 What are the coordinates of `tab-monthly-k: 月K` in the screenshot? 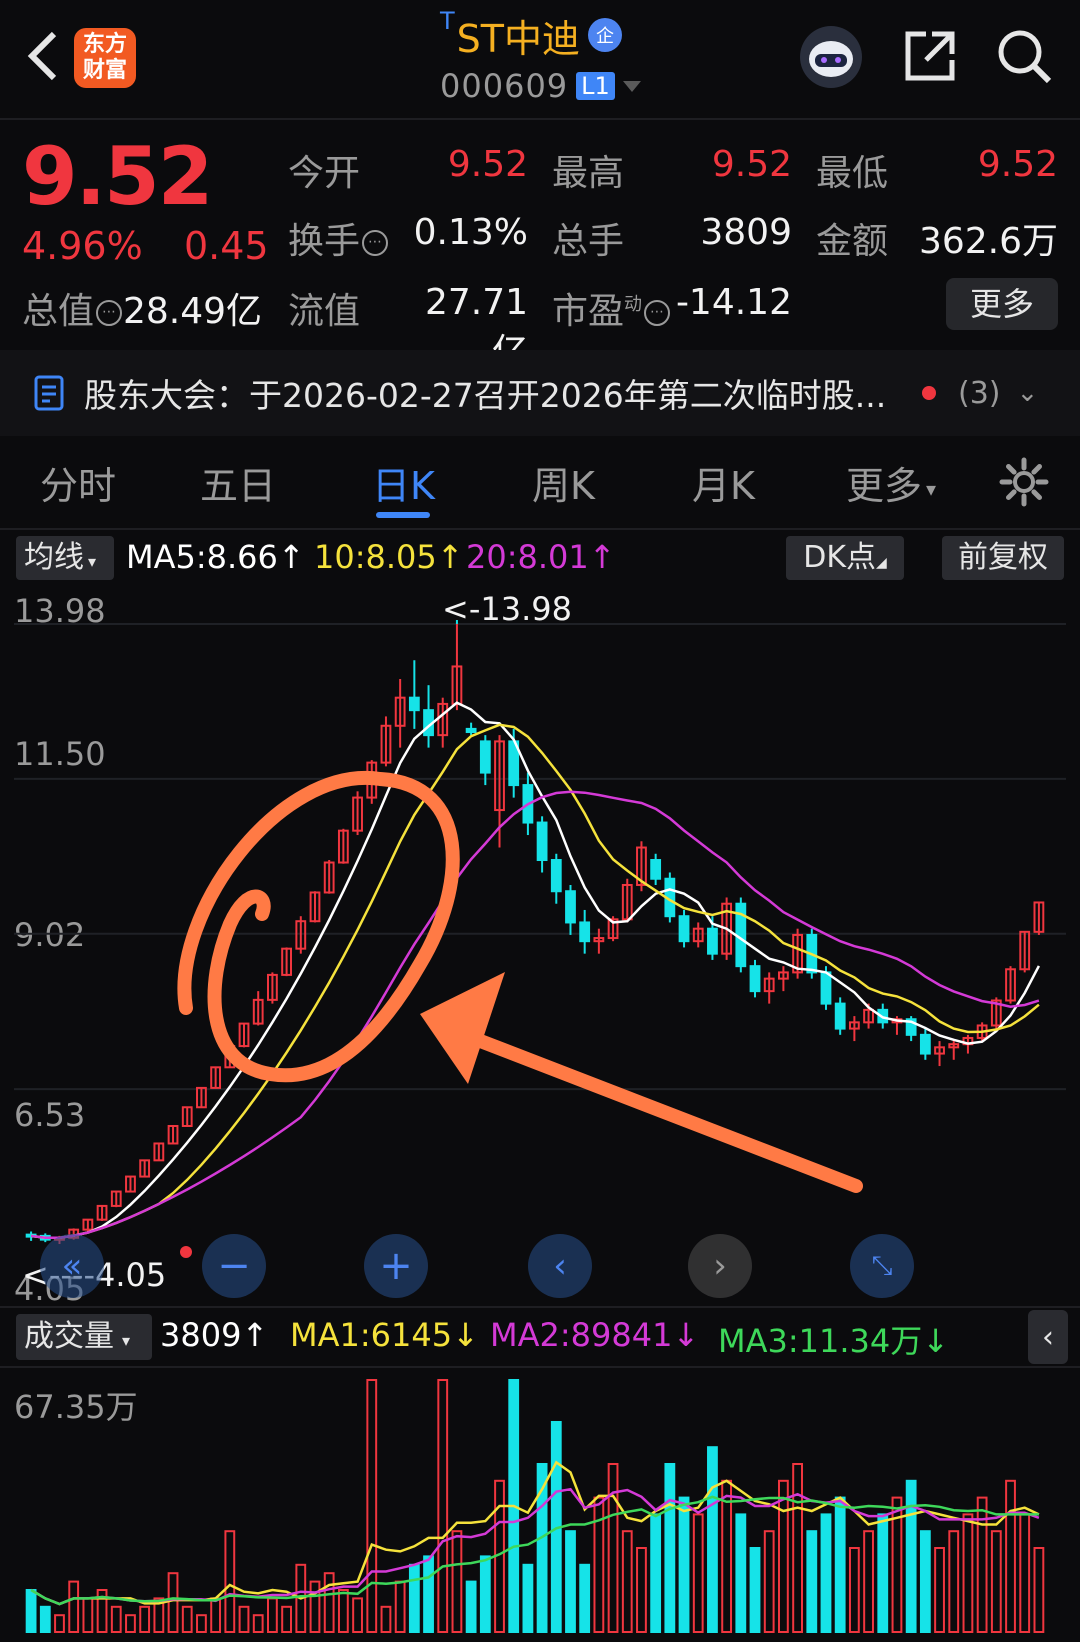 It's located at (723, 482).